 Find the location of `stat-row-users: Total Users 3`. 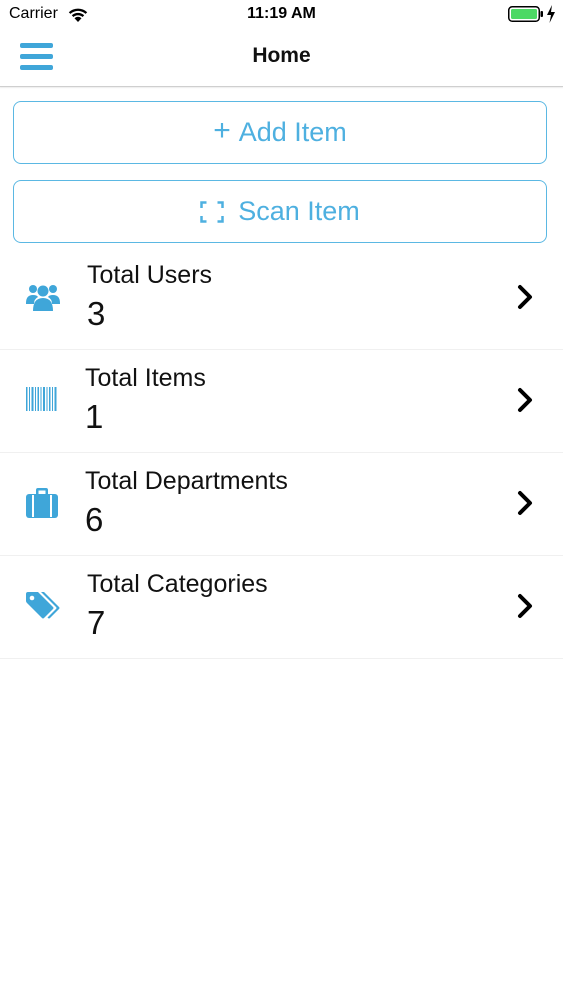

stat-row-users: Total Users 3 is located at coordinates (281, 298).